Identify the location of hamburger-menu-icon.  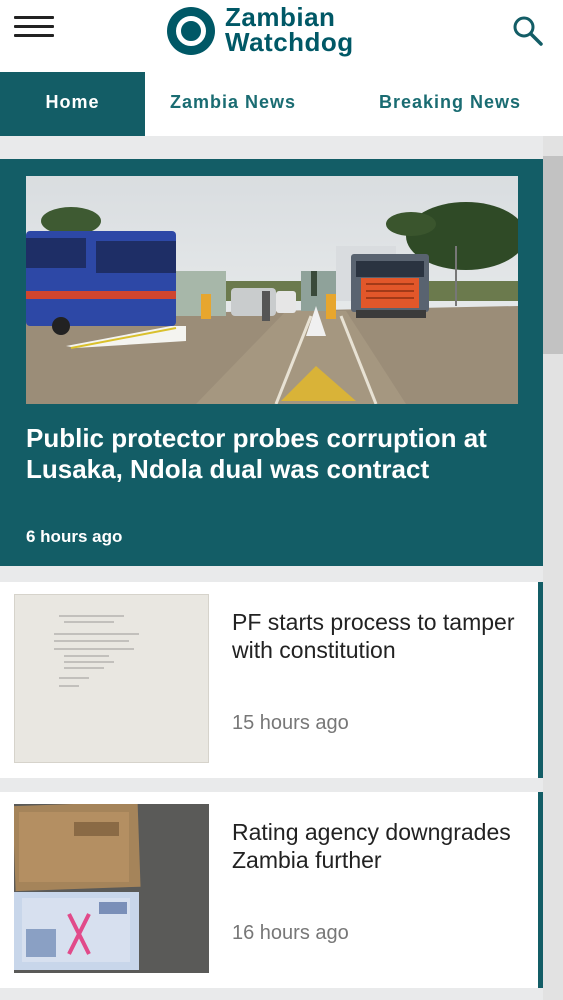
(34, 28).